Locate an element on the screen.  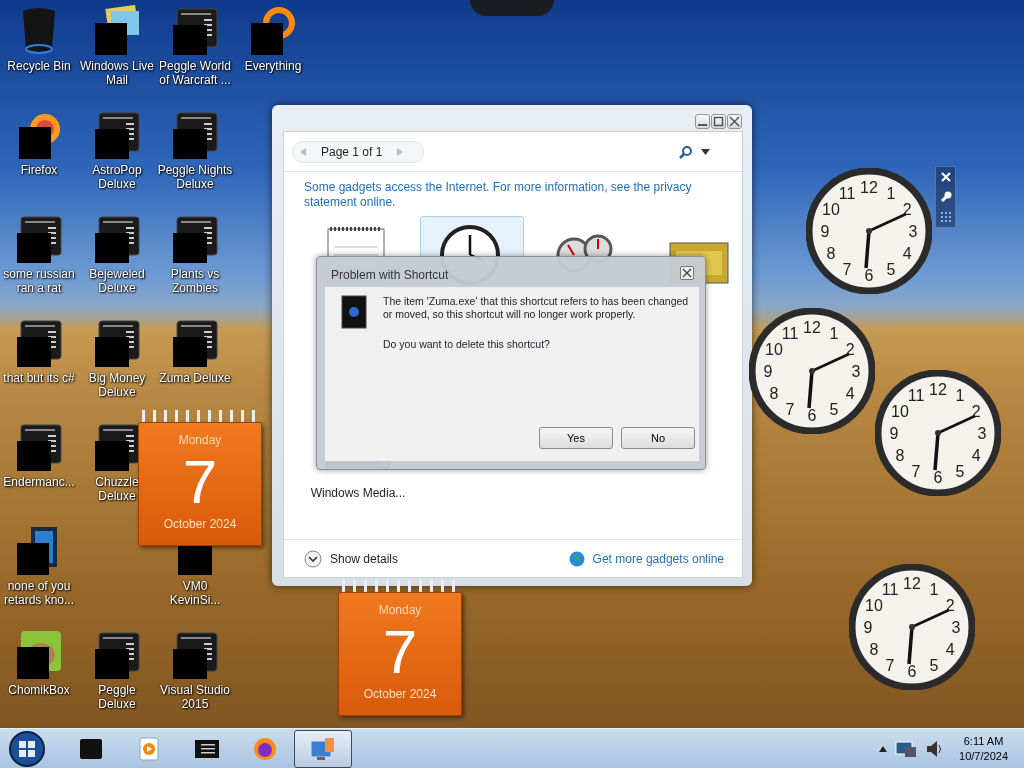
taskbar-button is located at coordinates (323, 748).